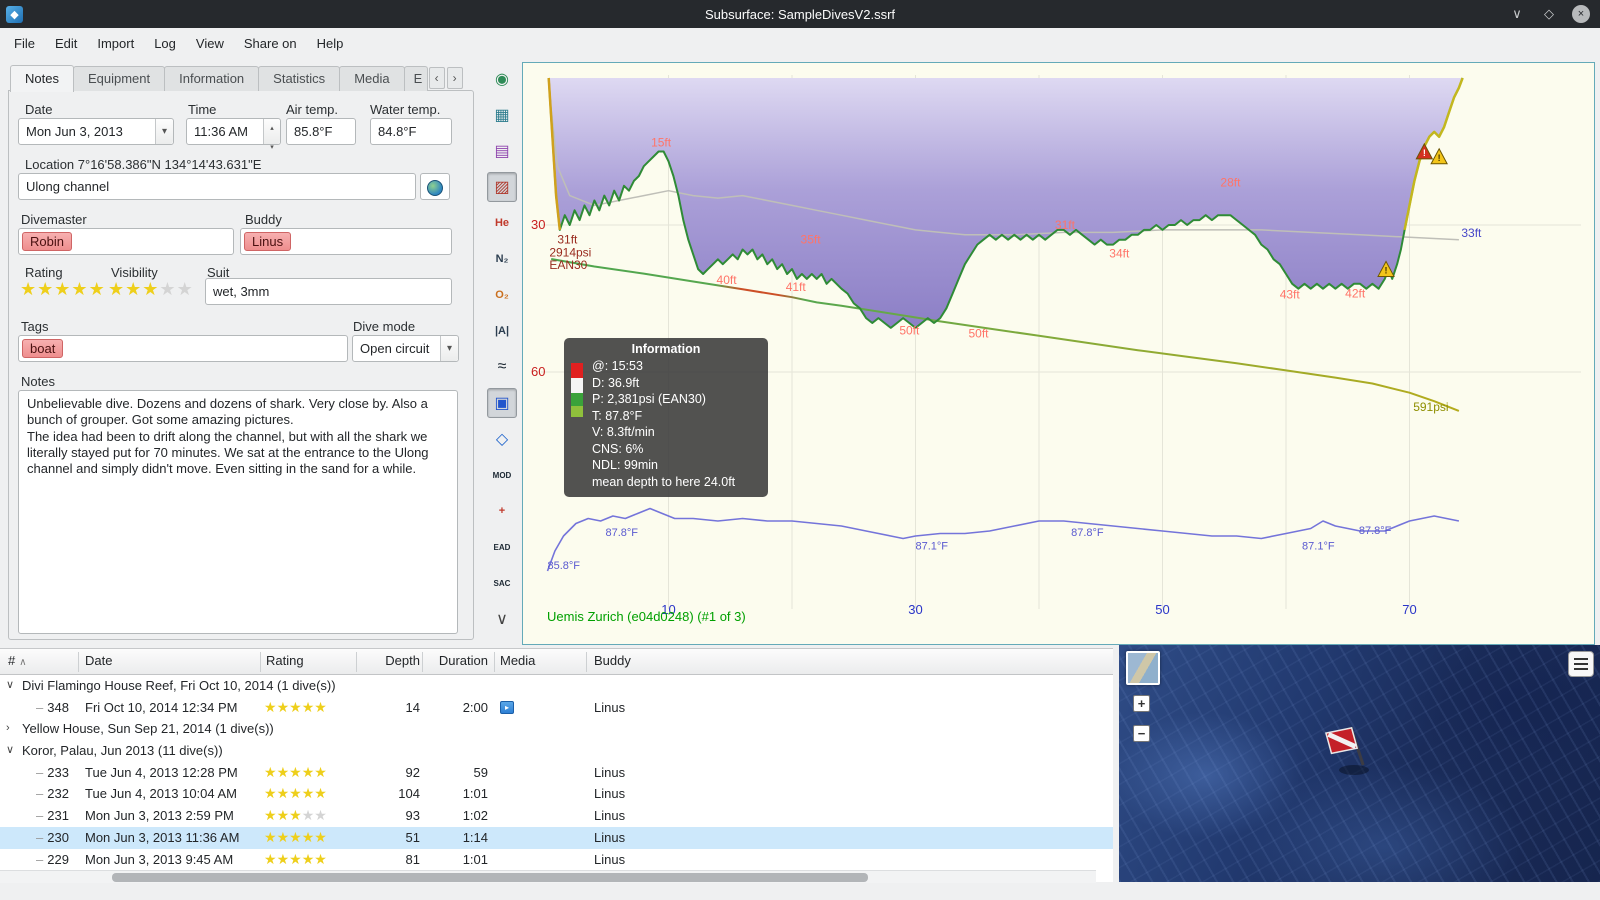  I want to click on tab-scroll-right-button: ›, so click(454, 78).